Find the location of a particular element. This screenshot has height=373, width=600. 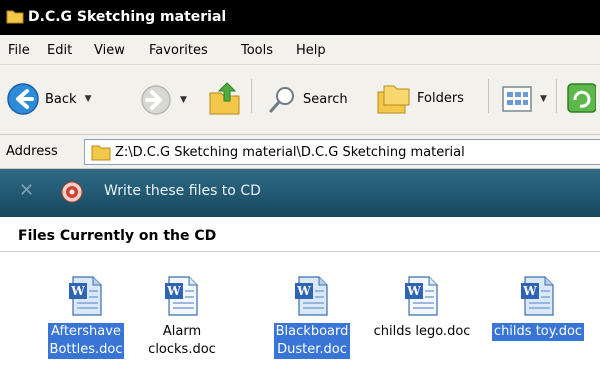

search-button: Search is located at coordinates (308, 99).